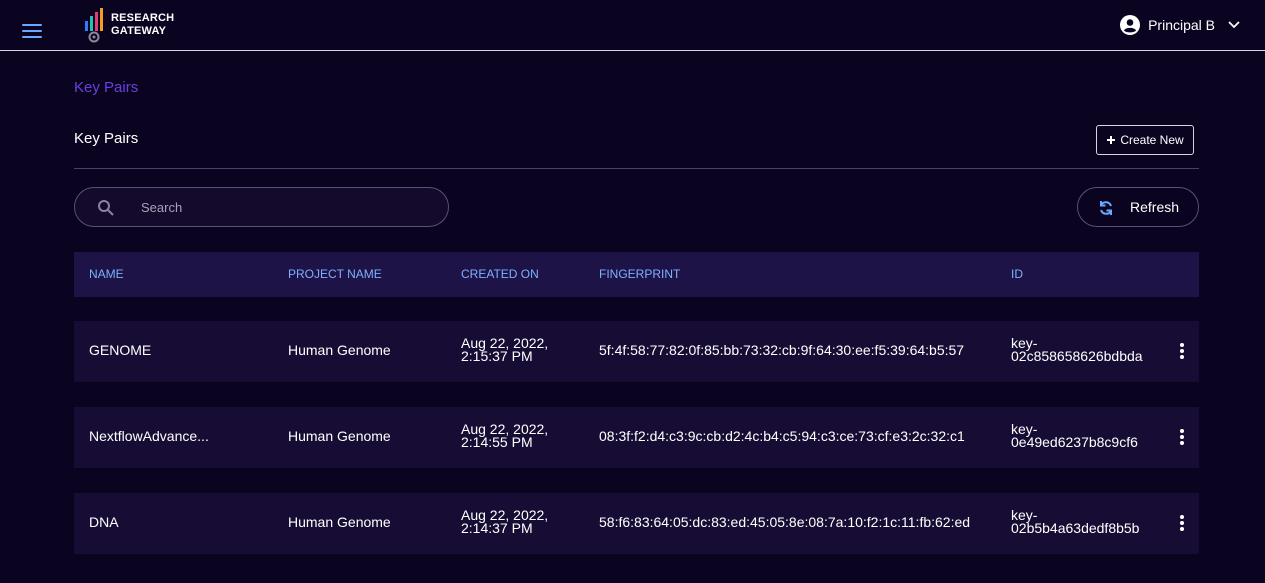 The width and height of the screenshot is (1265, 583). I want to click on page-title: Key Pairs, so click(106, 138).